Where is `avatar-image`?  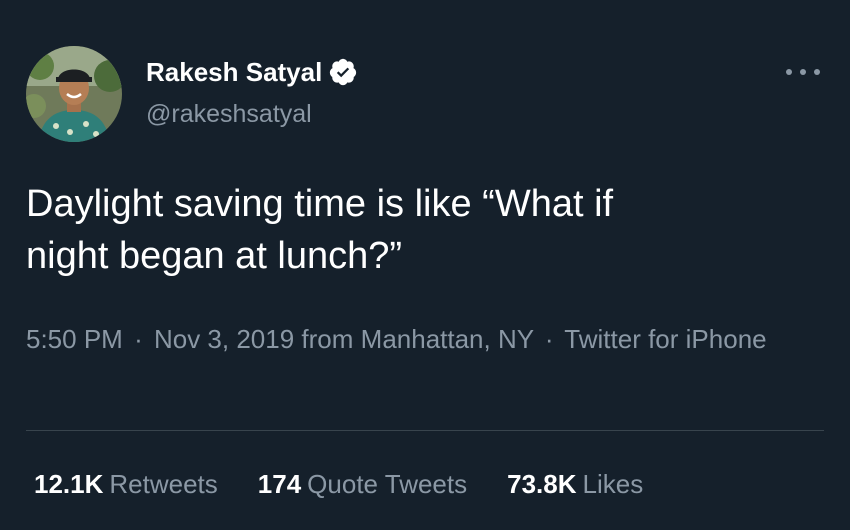 avatar-image is located at coordinates (74, 94).